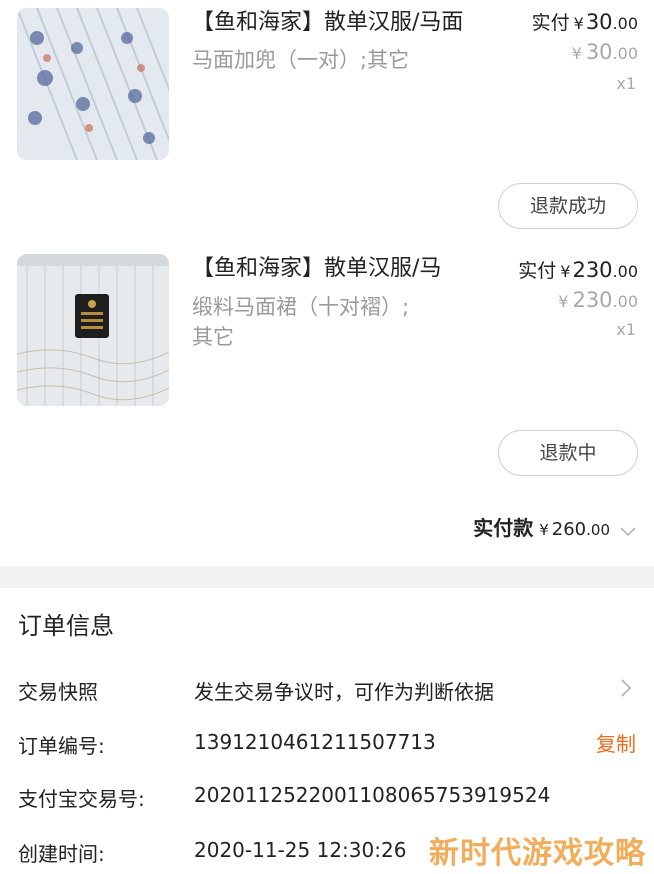  Describe the element at coordinates (550, 23) in the screenshot. I see `paid-label-1: 实付` at that location.